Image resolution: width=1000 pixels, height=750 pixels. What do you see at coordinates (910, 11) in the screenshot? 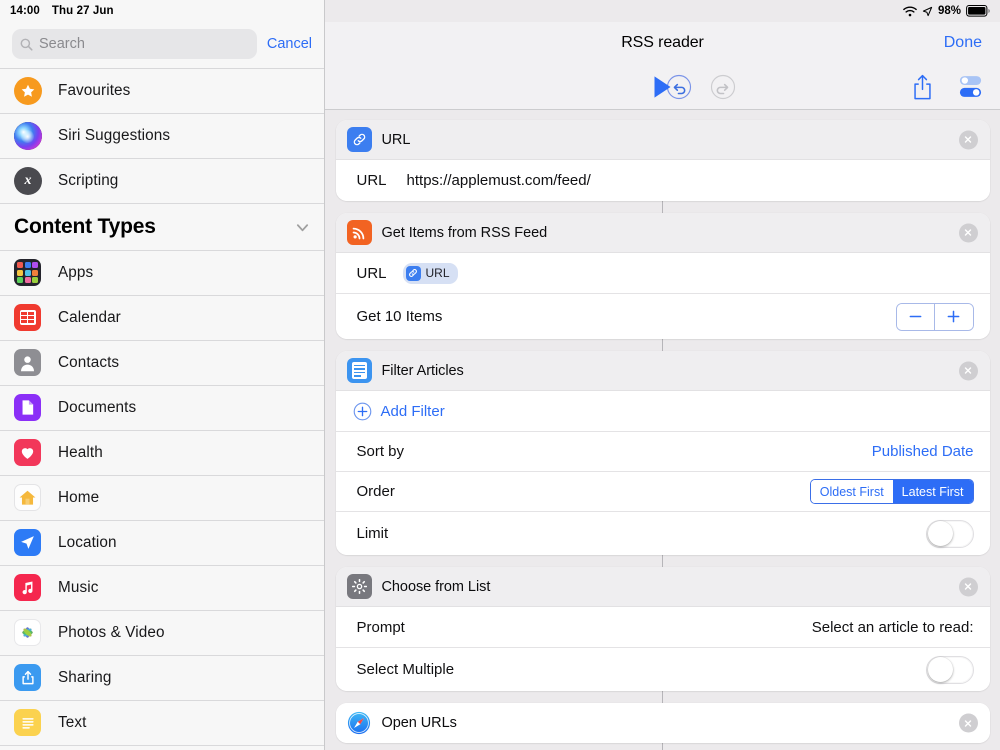
I see `wifi-icon` at bounding box center [910, 11].